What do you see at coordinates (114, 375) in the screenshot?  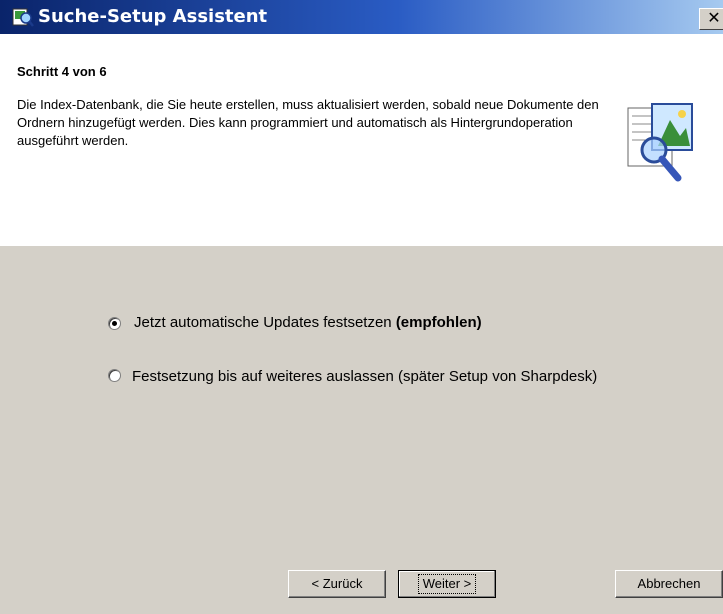 I see `radio-skip-updates` at bounding box center [114, 375].